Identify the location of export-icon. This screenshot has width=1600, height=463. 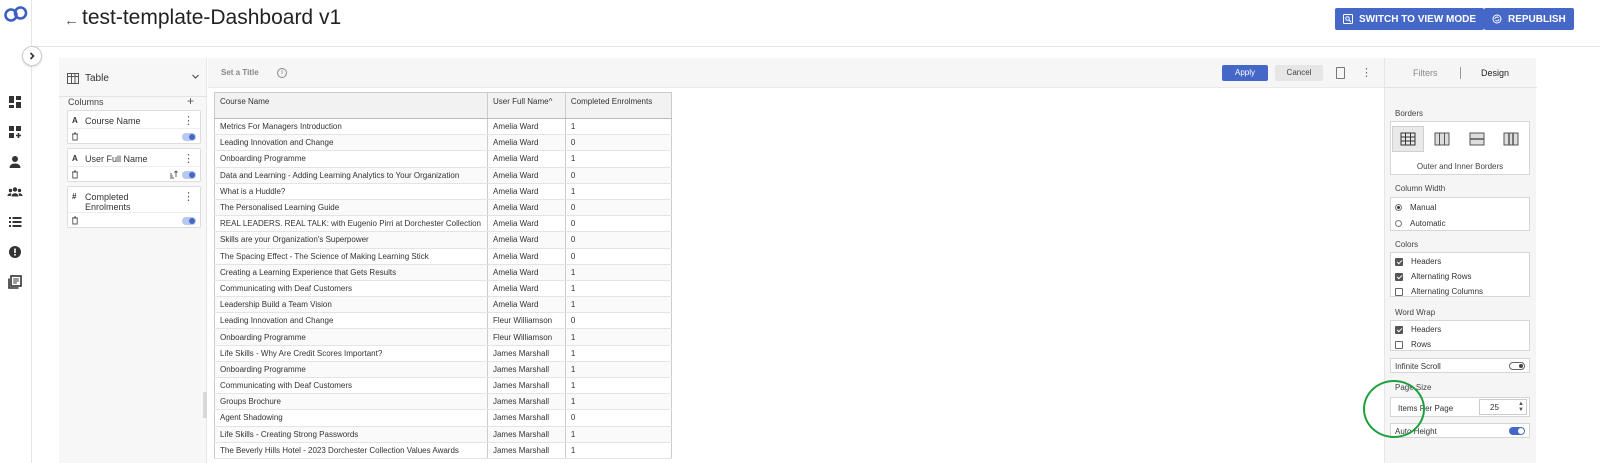
(1340, 73).